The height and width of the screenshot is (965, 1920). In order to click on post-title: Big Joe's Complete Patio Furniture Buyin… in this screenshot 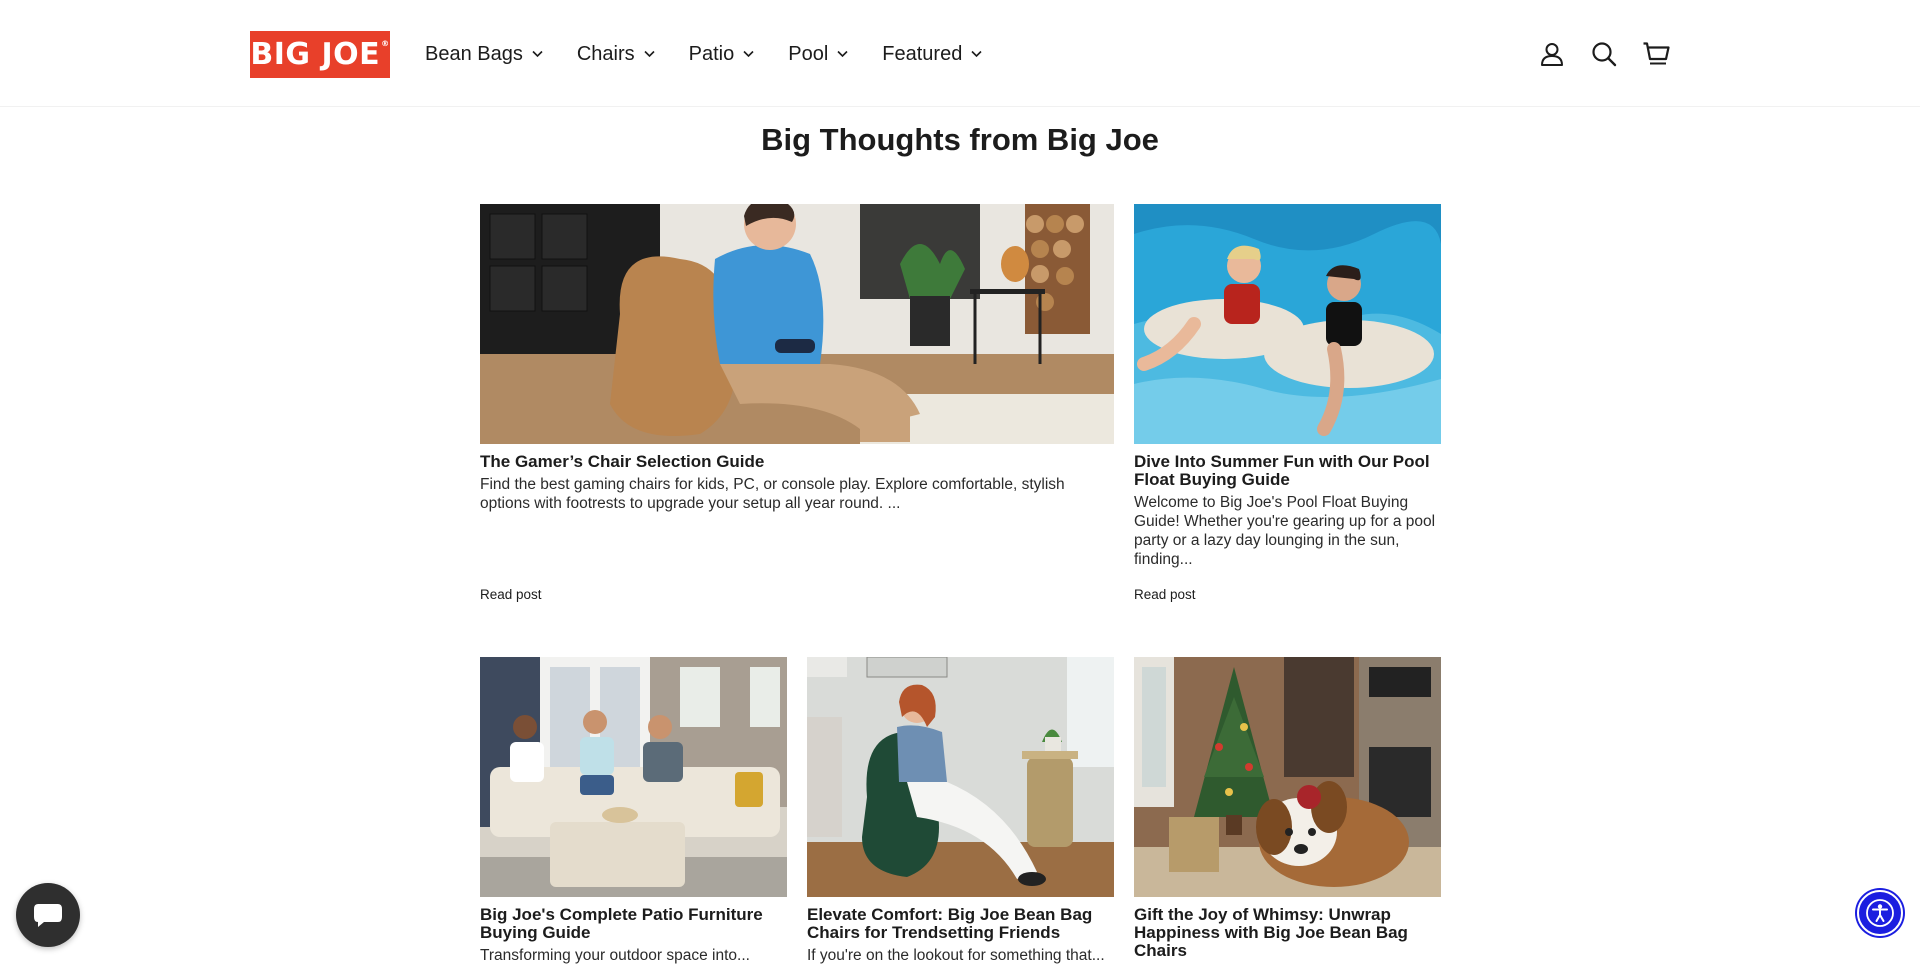, I will do `click(633, 924)`.